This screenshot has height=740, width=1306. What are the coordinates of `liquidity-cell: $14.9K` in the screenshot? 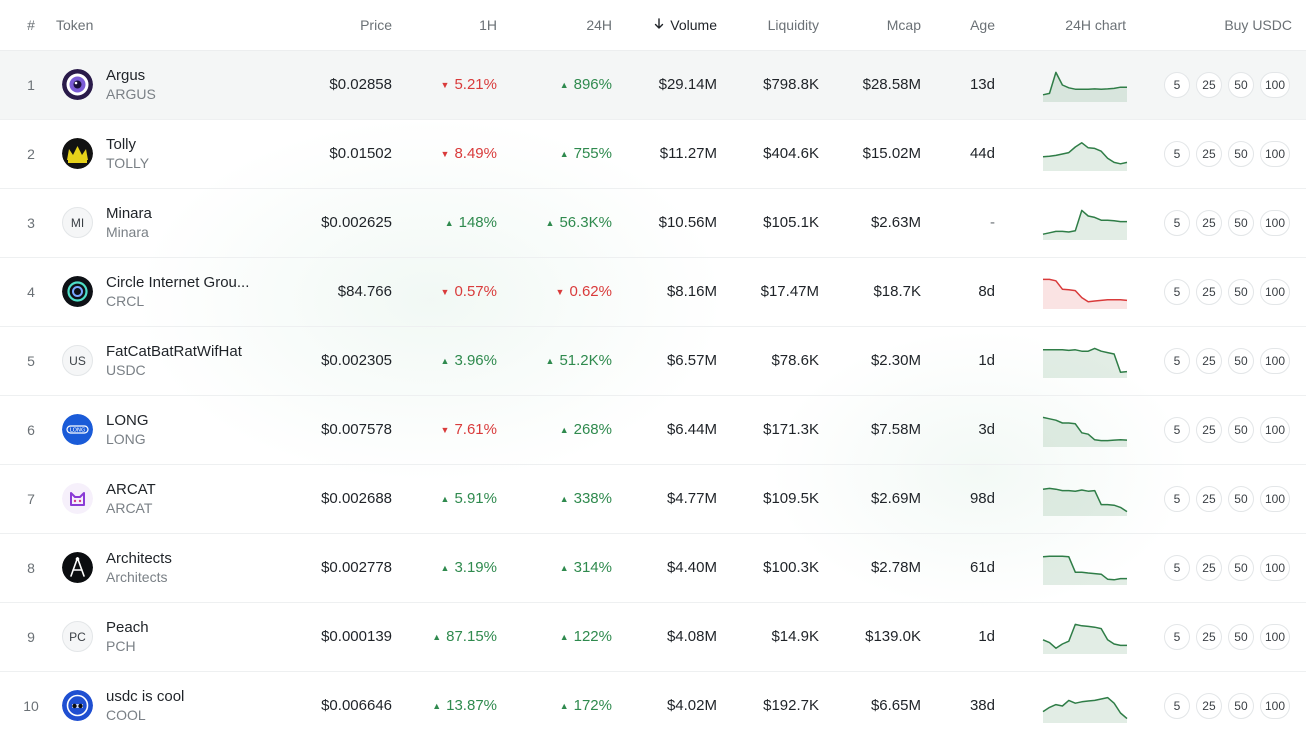 It's located at (795, 636).